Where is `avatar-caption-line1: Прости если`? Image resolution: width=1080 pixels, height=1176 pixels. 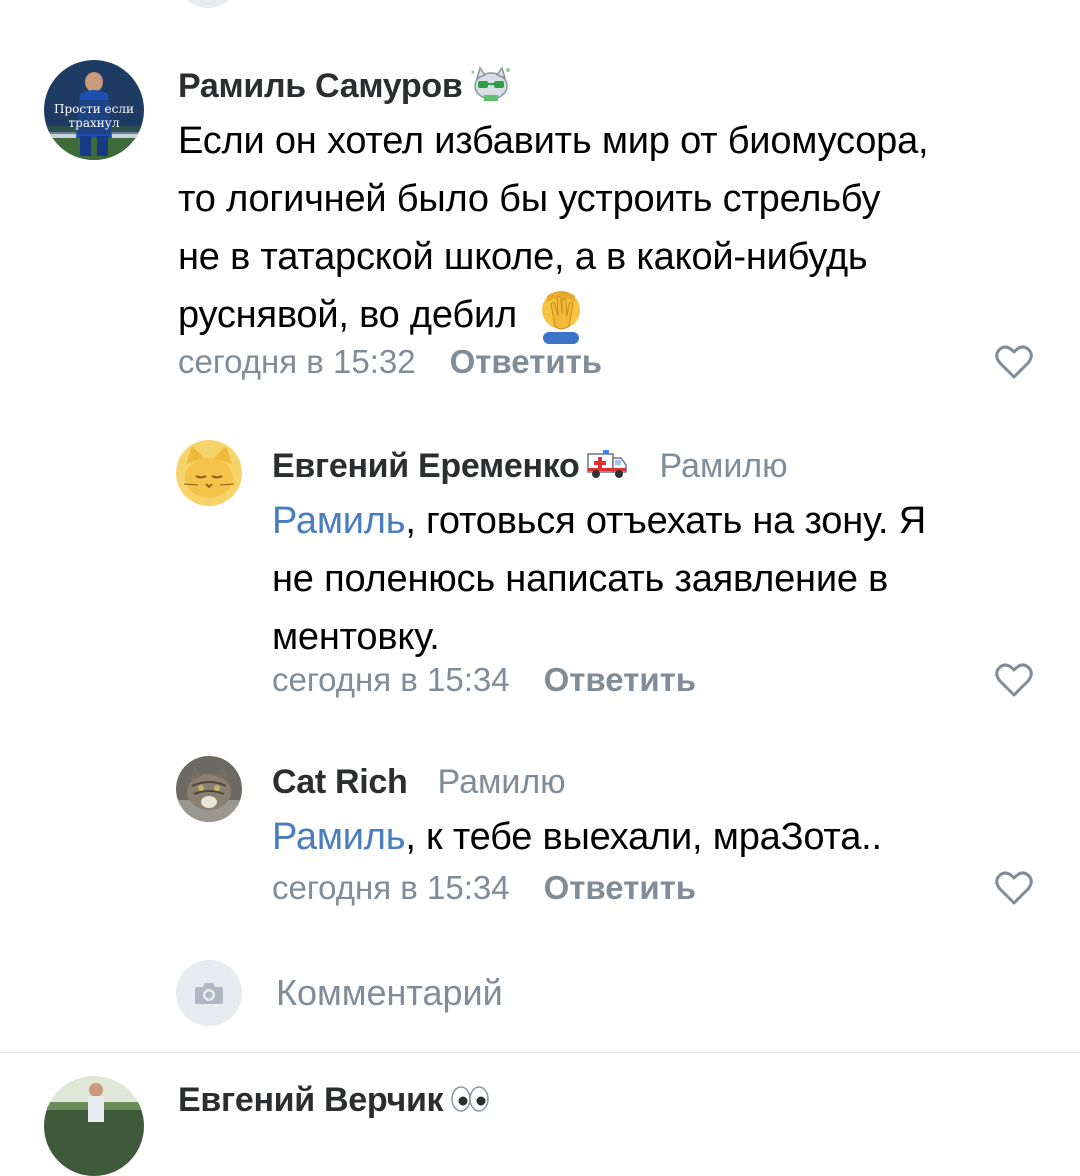 avatar-caption-line1: Прости если is located at coordinates (94, 109).